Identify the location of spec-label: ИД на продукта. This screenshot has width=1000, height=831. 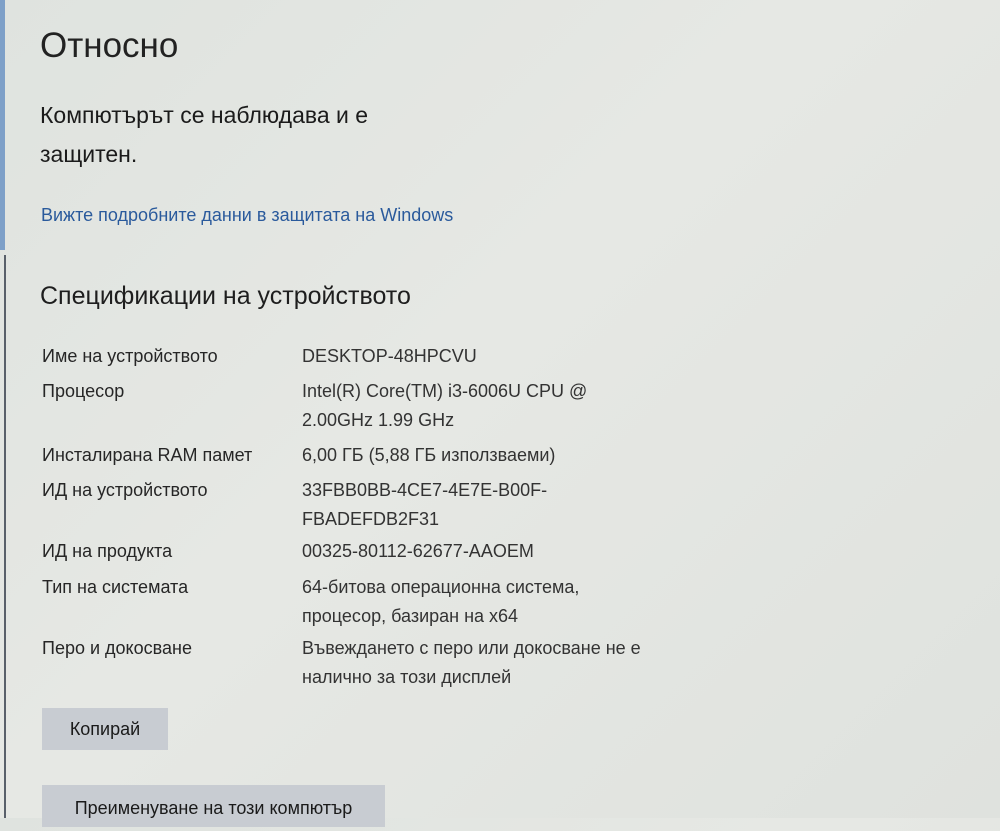
(107, 551).